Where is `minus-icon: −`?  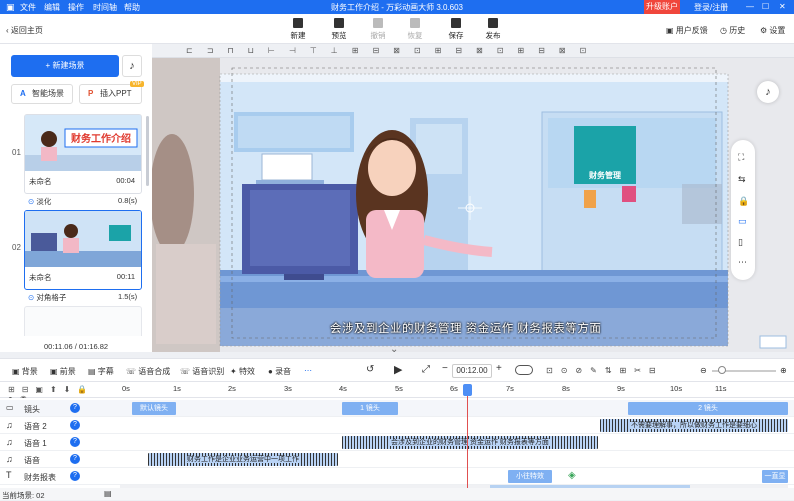
minus-icon: − is located at coordinates (445, 368).